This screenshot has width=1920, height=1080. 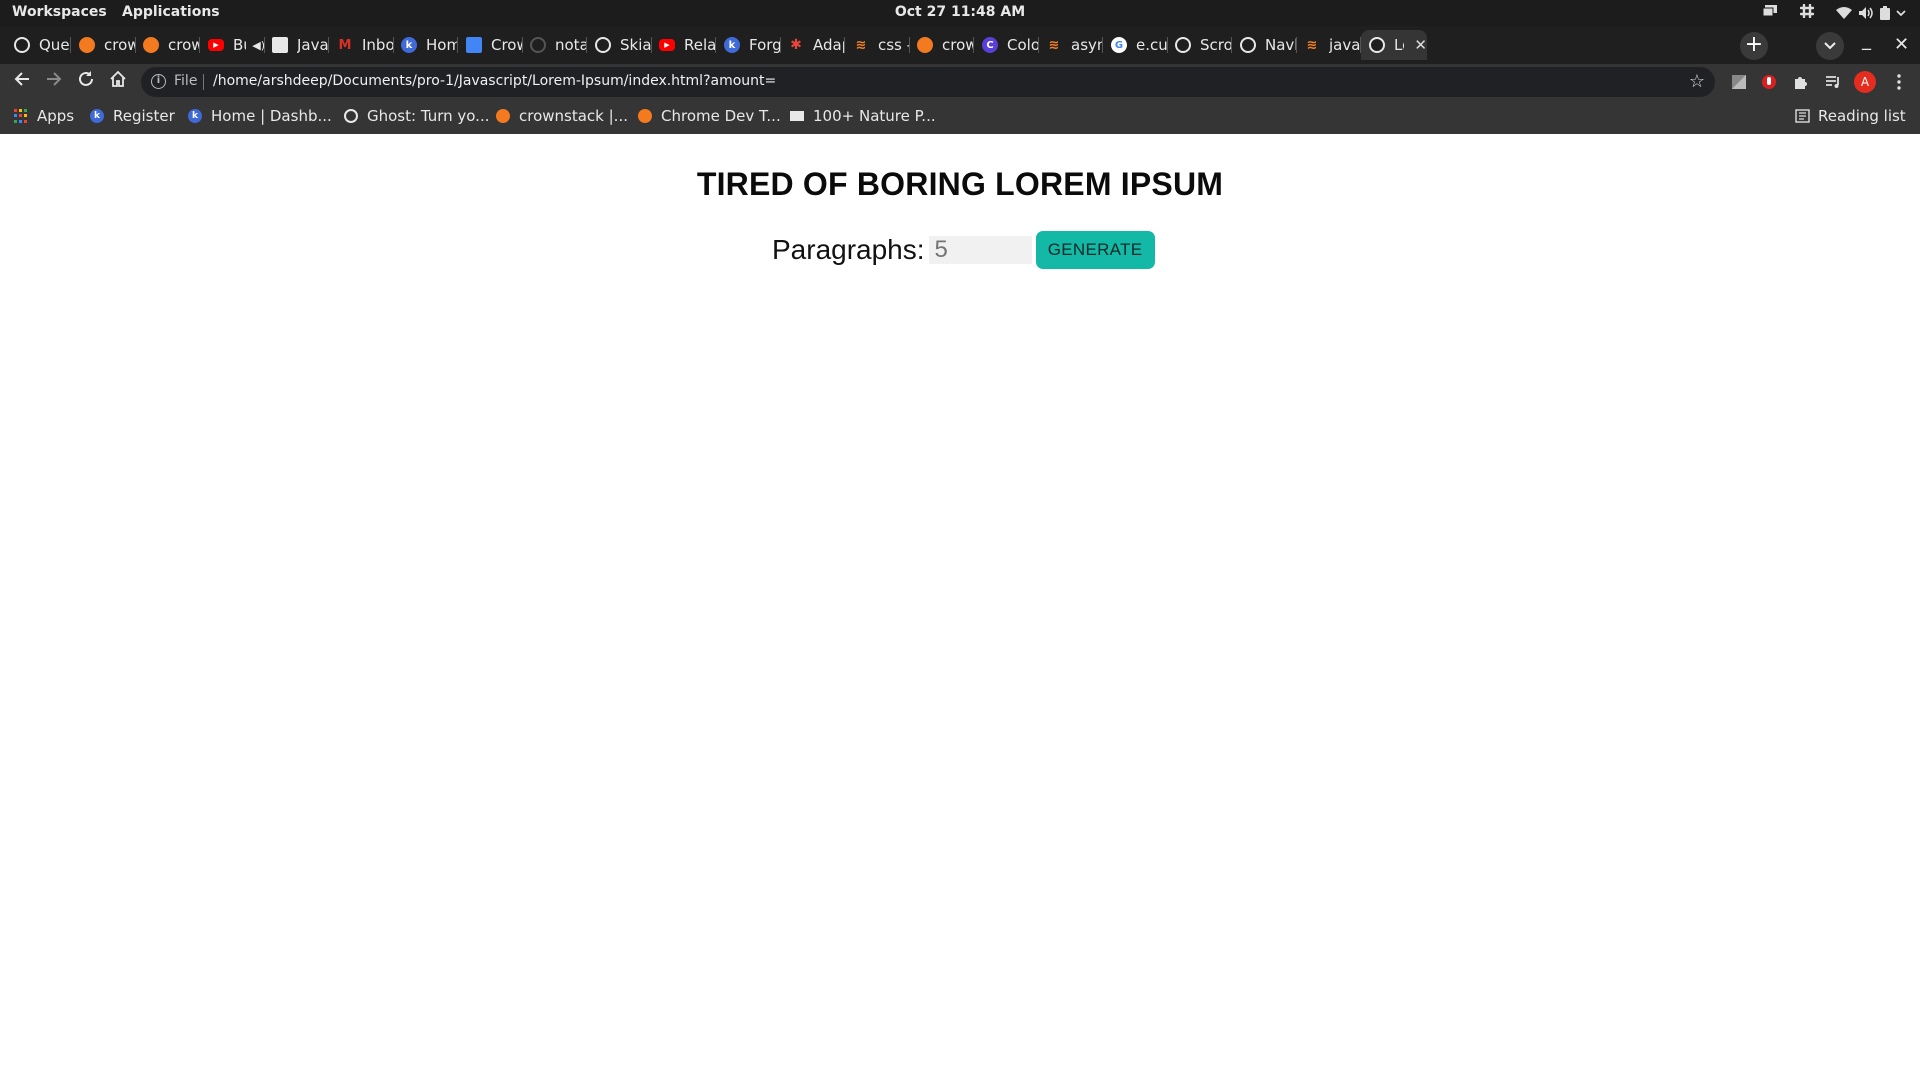 I want to click on browser-tab: k Home, so click(x=425, y=45).